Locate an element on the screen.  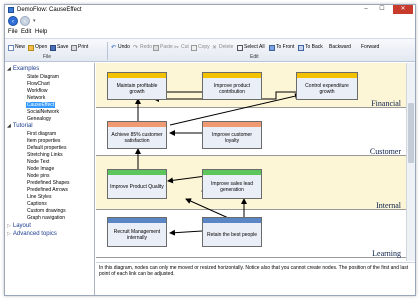
tree-item-default-properties: Default properties is located at coordinates (46, 148).